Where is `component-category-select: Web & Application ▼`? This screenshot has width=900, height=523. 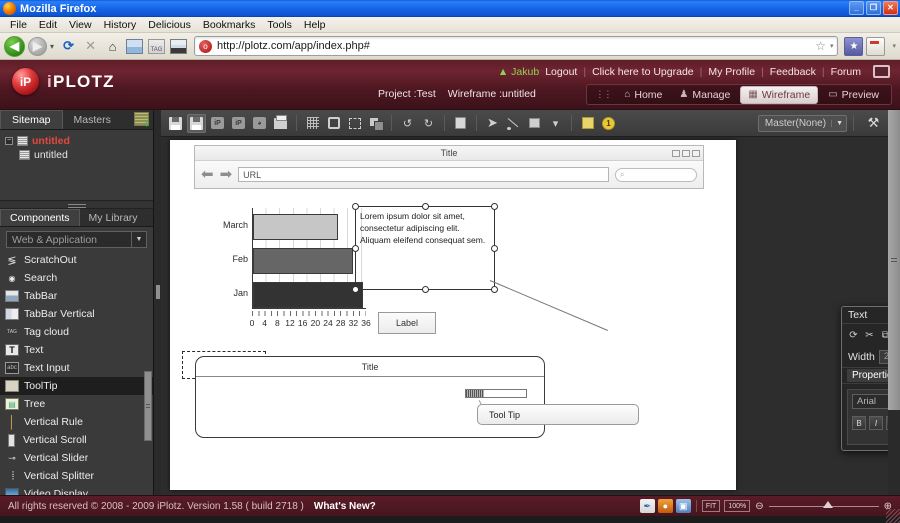 component-category-select: Web & Application ▼ is located at coordinates (76, 239).